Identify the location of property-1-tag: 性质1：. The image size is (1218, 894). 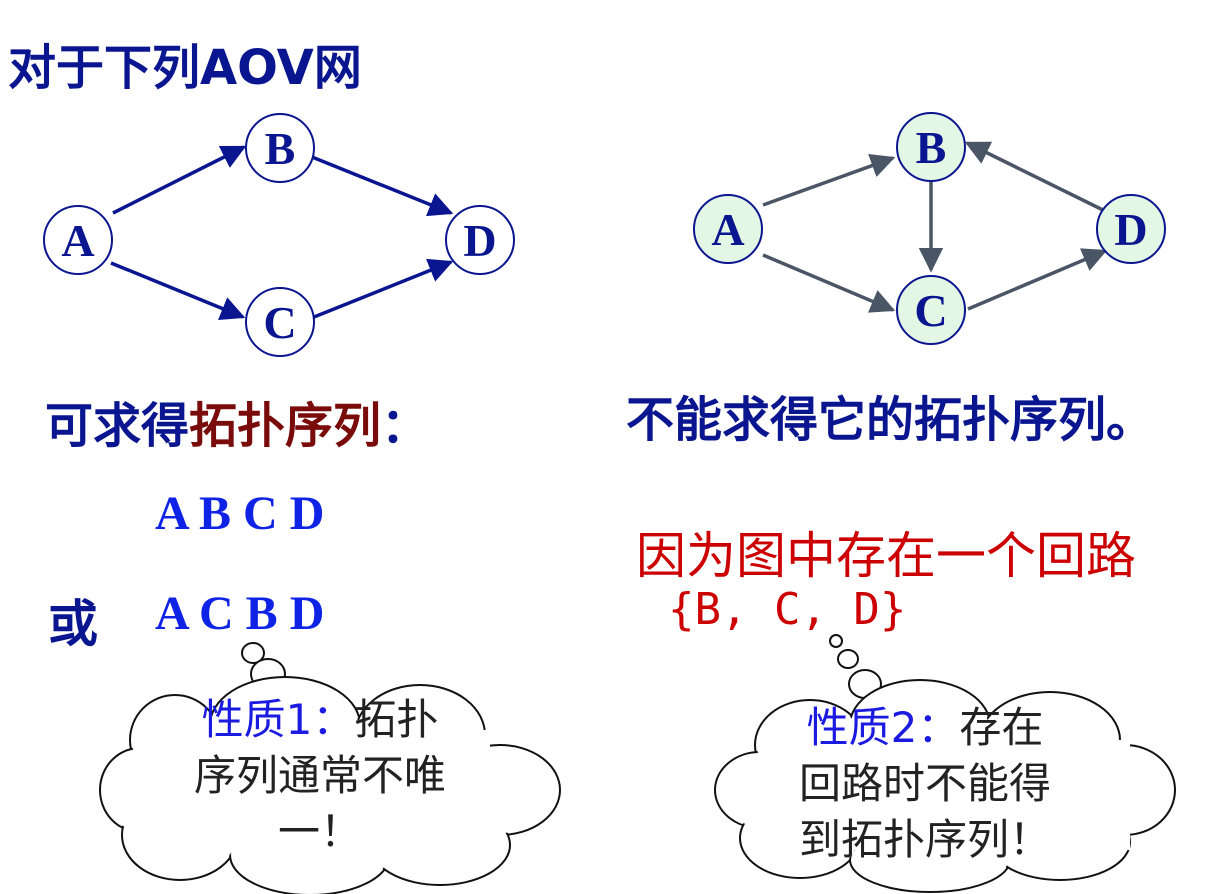
(278, 719).